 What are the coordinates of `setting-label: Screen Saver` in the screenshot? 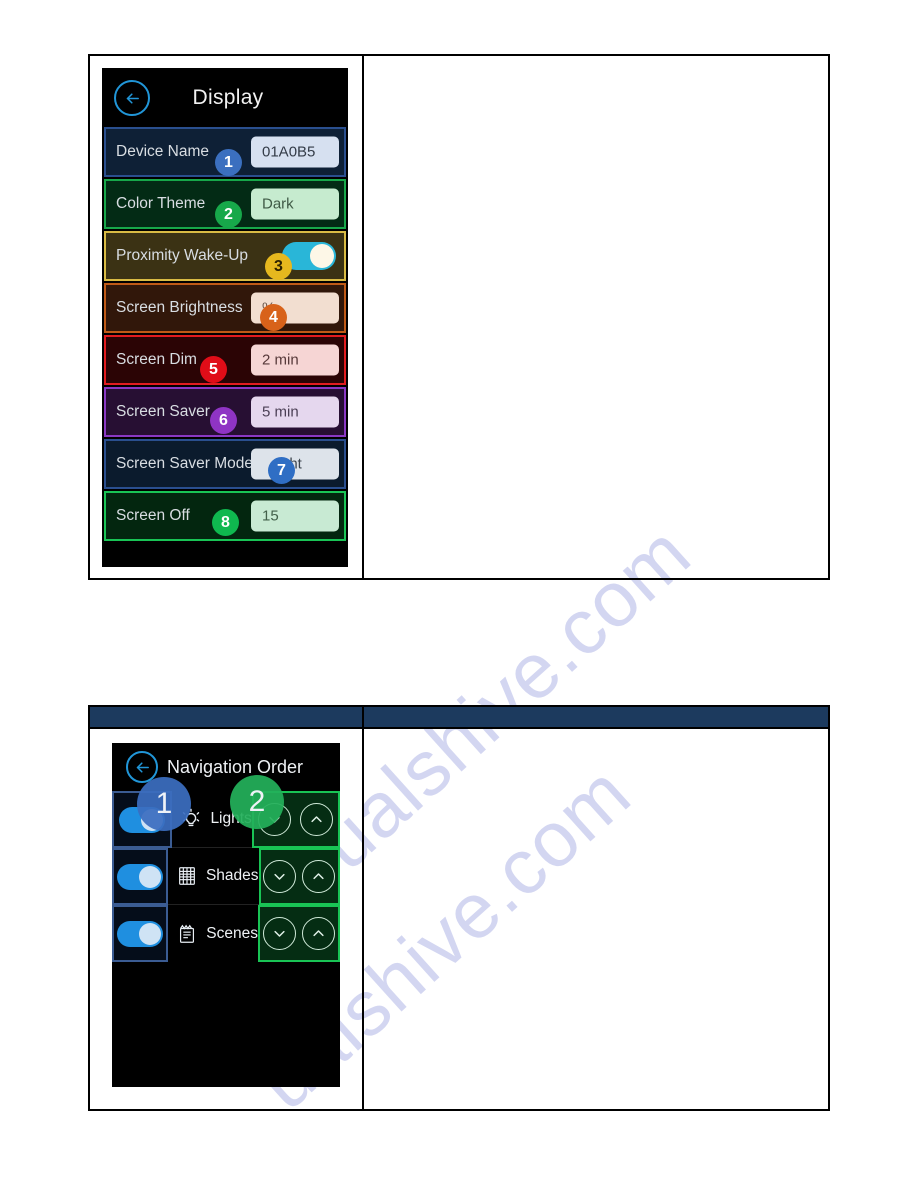 It's located at (163, 411).